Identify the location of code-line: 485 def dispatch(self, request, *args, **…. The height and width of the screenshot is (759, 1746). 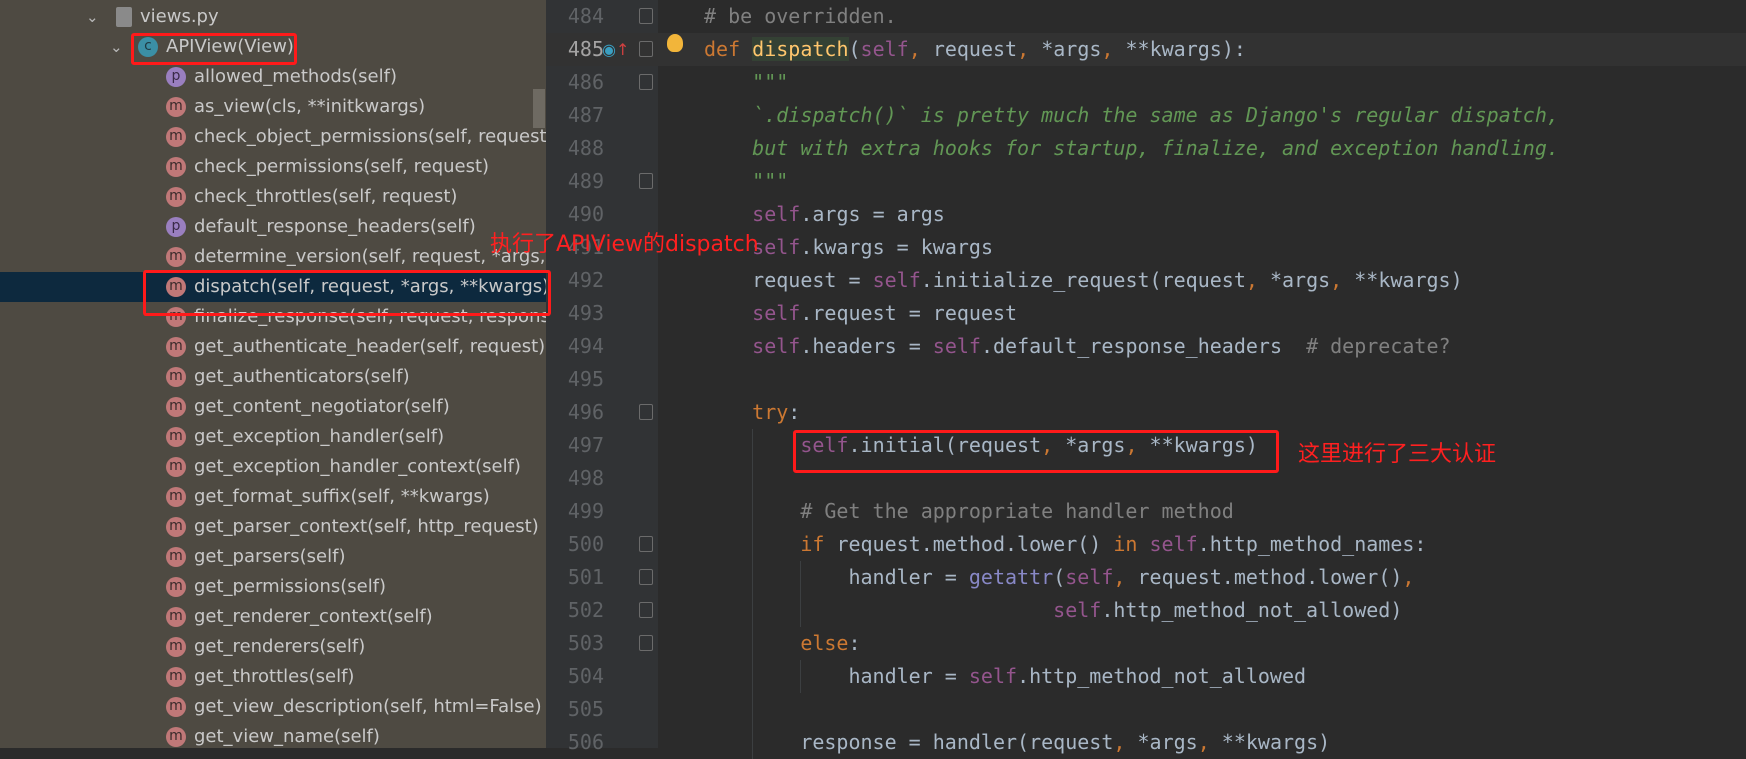
(1146, 49).